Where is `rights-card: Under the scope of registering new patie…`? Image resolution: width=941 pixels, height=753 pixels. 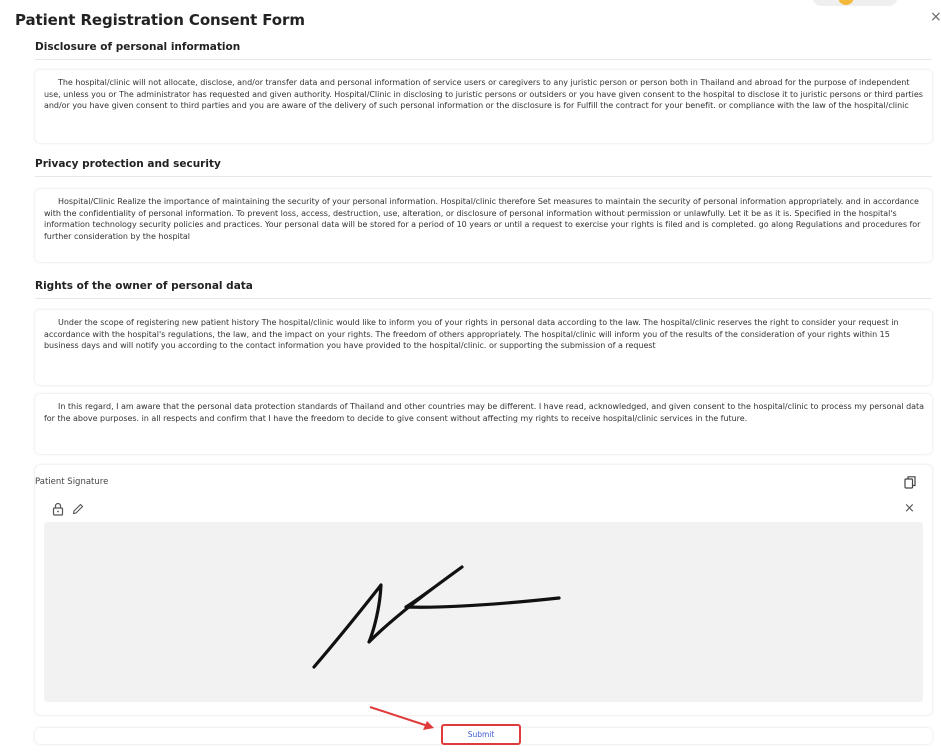
rights-card: Under the scope of registering new patie… is located at coordinates (483, 347).